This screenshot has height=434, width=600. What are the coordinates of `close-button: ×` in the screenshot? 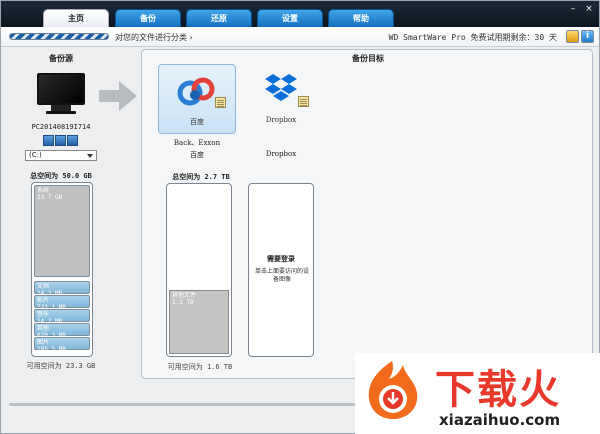 It's located at (589, 9).